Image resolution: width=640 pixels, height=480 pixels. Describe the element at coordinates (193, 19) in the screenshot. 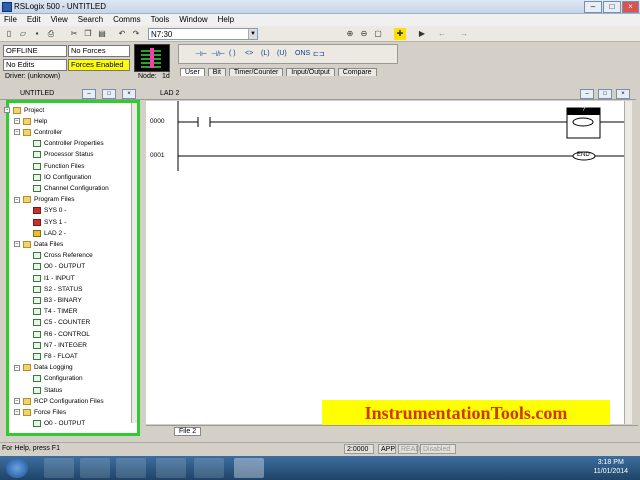

I see `menu-window: Window` at that location.